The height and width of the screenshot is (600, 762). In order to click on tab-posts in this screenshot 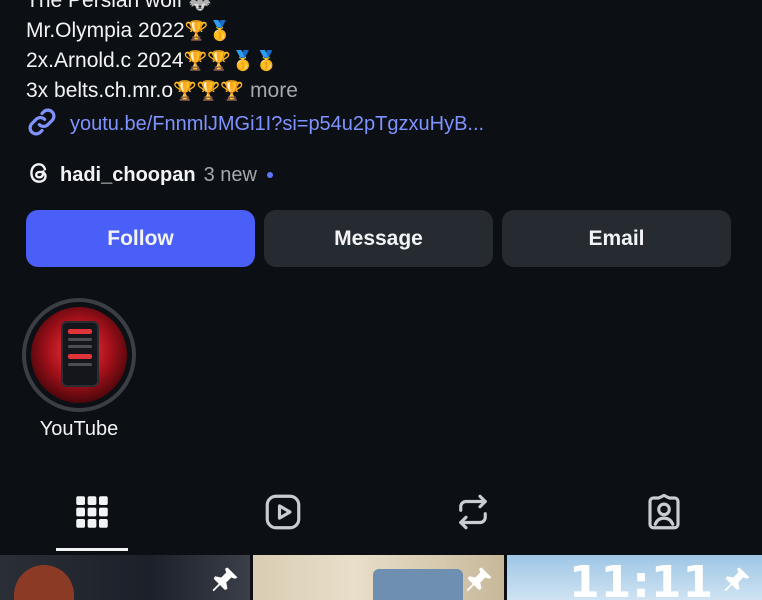, I will do `click(92, 514)`.